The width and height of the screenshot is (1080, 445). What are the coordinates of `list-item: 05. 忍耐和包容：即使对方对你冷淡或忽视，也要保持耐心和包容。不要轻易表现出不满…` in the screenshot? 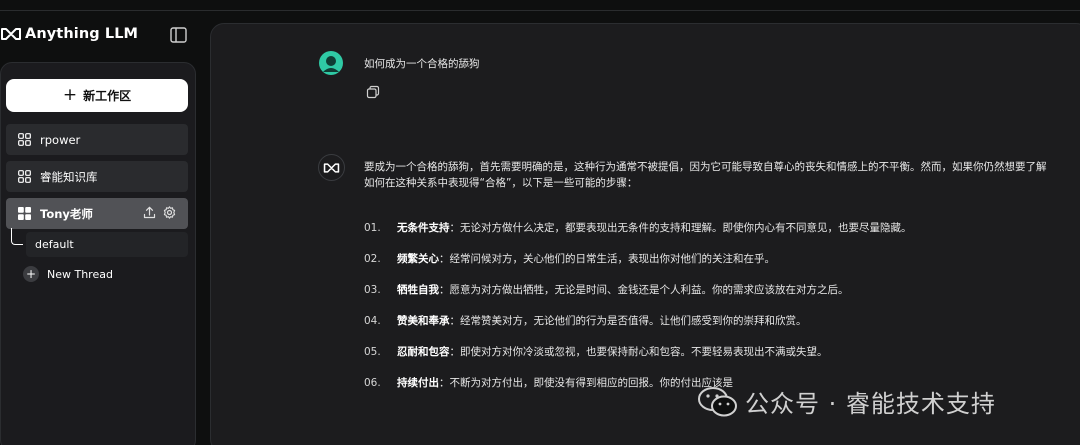 It's located at (596, 351).